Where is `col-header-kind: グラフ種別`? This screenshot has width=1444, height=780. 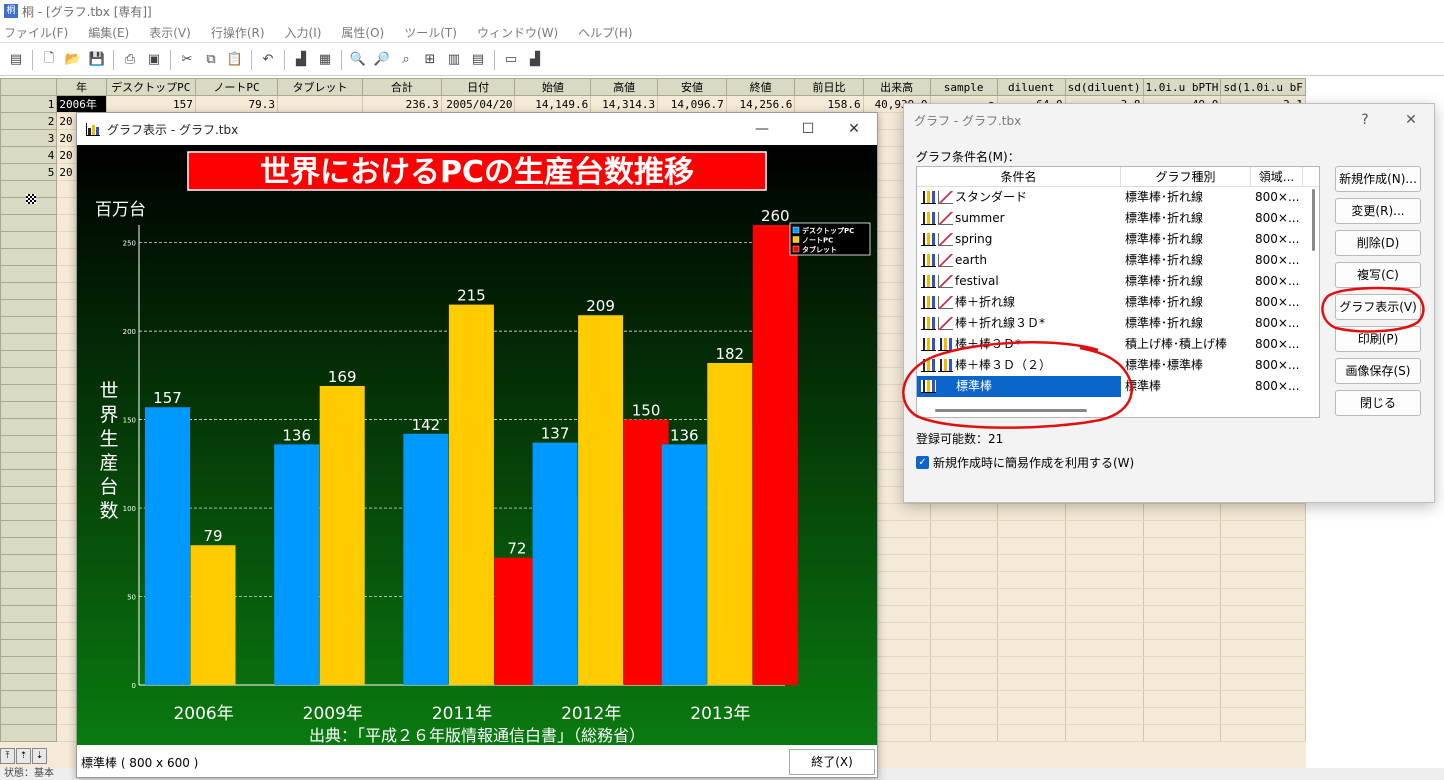
col-header-kind: グラフ種別 is located at coordinates (1186, 176).